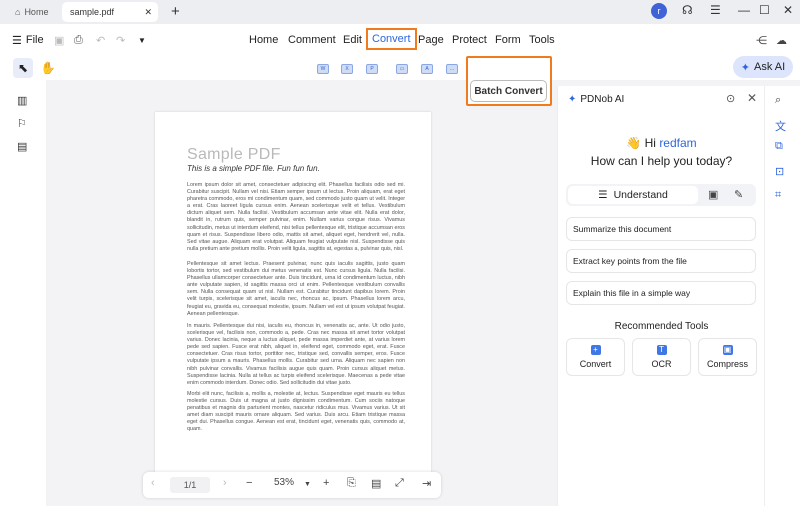 This screenshot has height=506, width=800. Describe the element at coordinates (120, 40) in the screenshot. I see `redo-icon: ↷` at that location.